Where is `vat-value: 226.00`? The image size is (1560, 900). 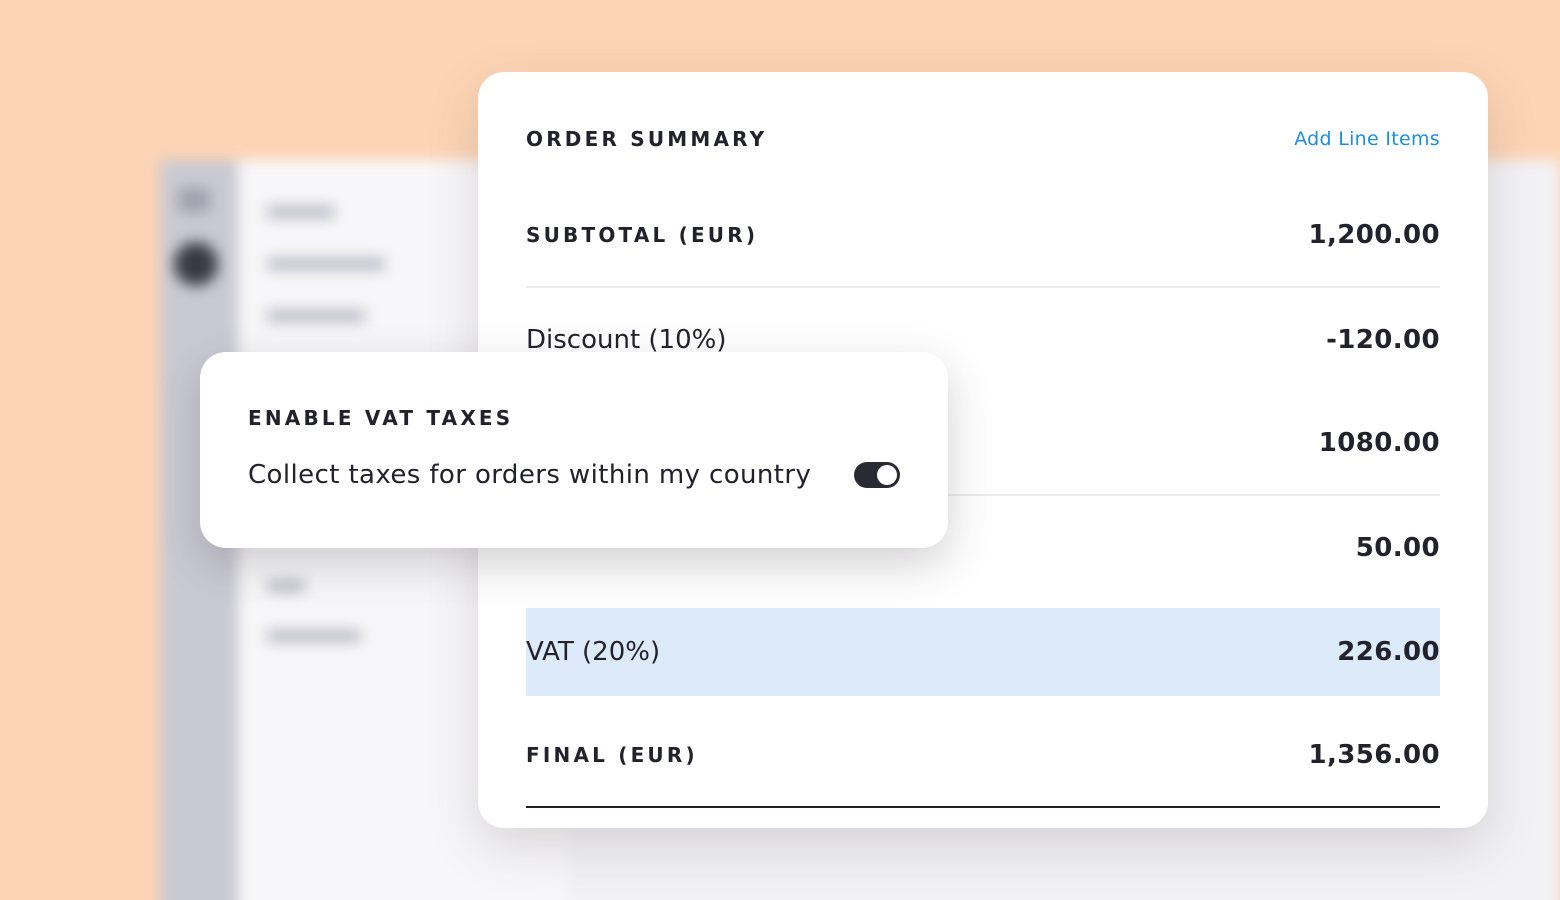 vat-value: 226.00 is located at coordinates (1388, 652).